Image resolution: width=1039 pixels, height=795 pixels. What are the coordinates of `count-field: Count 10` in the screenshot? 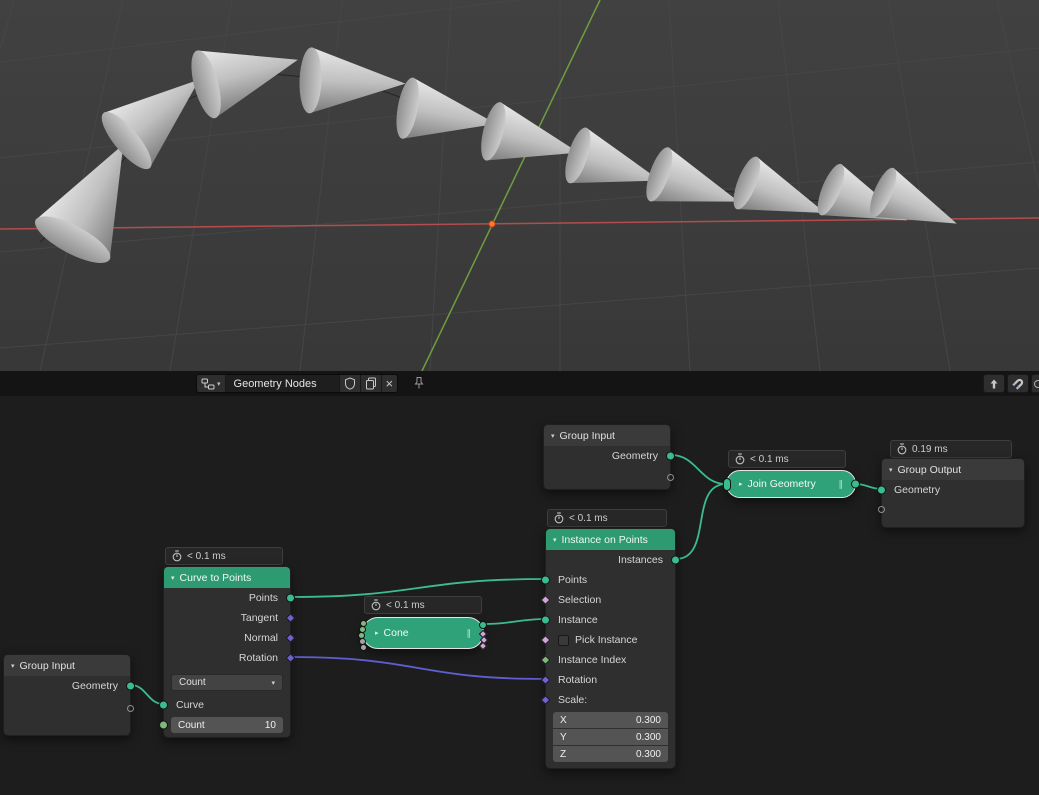 It's located at (227, 725).